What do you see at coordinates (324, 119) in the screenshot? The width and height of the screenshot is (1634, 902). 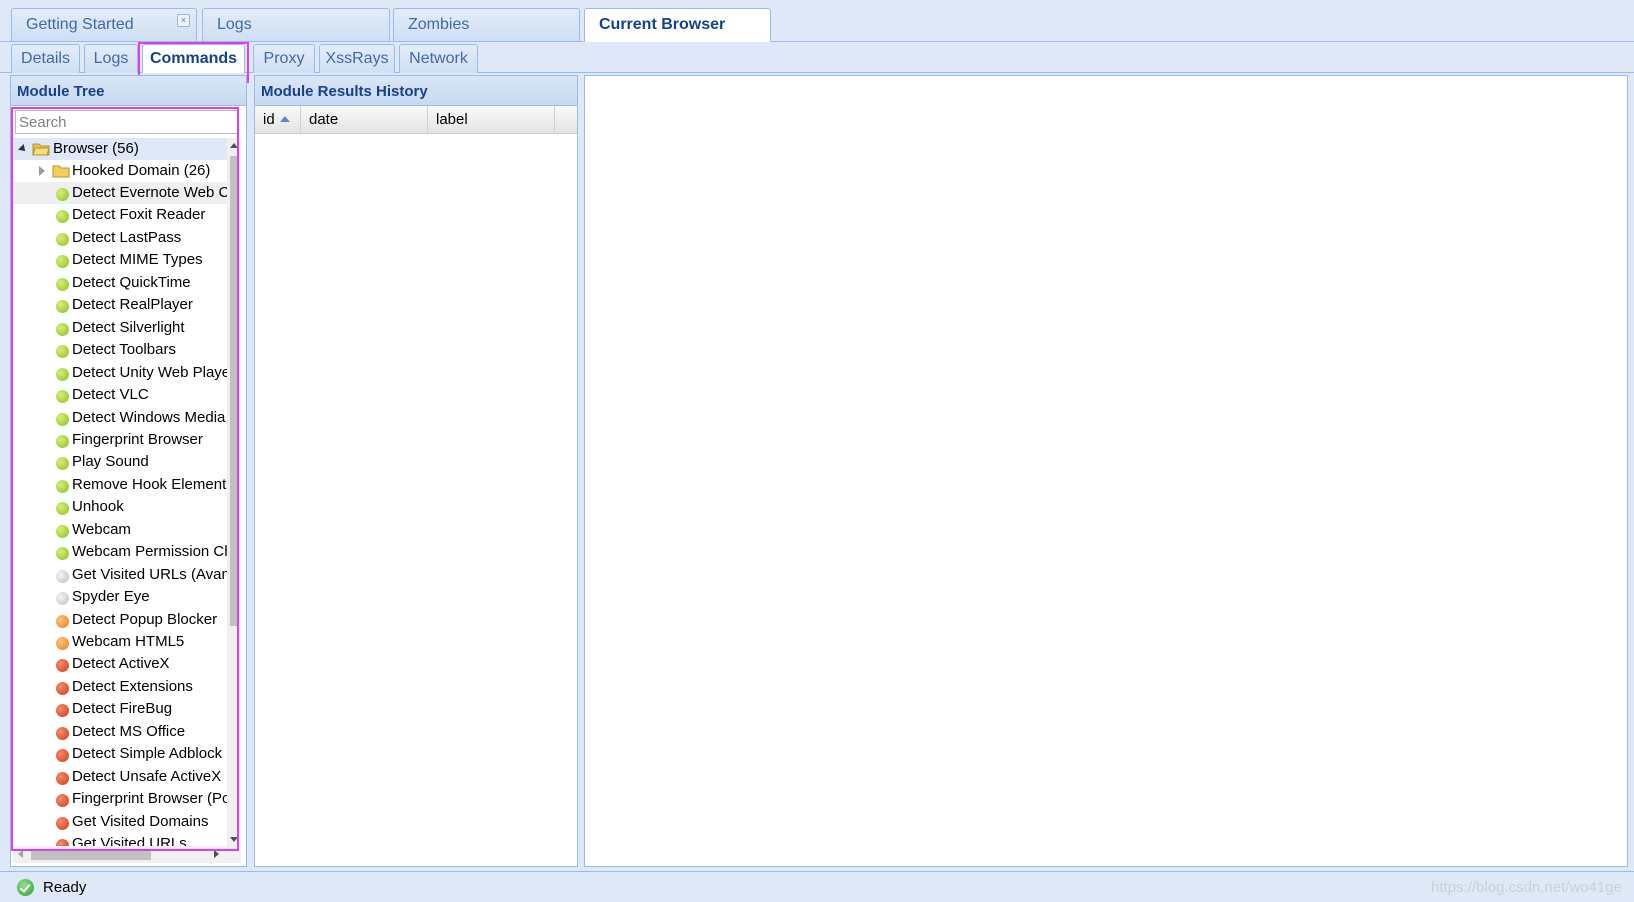 I see `column-label: date` at bounding box center [324, 119].